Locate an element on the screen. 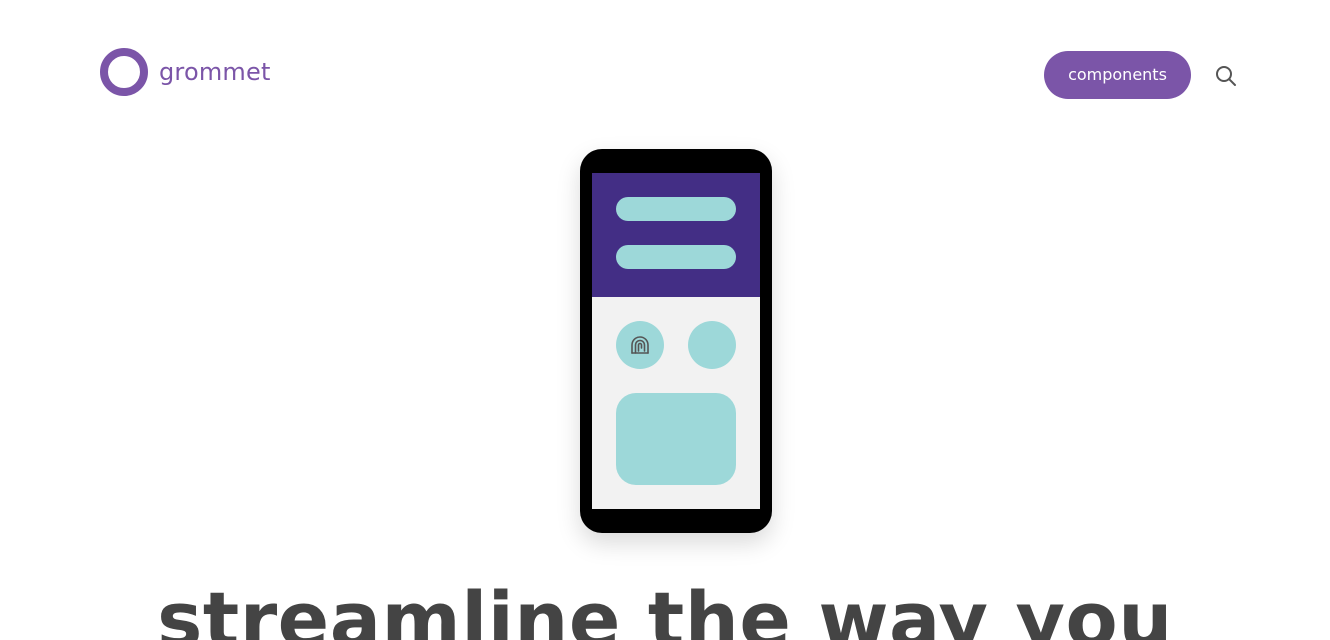  screen-header is located at coordinates (676, 235).